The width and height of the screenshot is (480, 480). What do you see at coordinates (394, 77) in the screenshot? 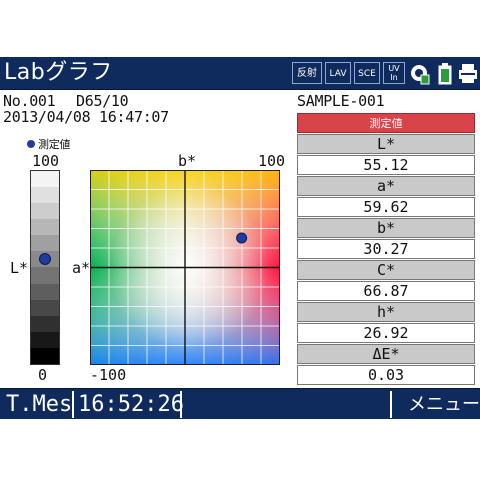
I see `uv-in-label: In` at bounding box center [394, 77].